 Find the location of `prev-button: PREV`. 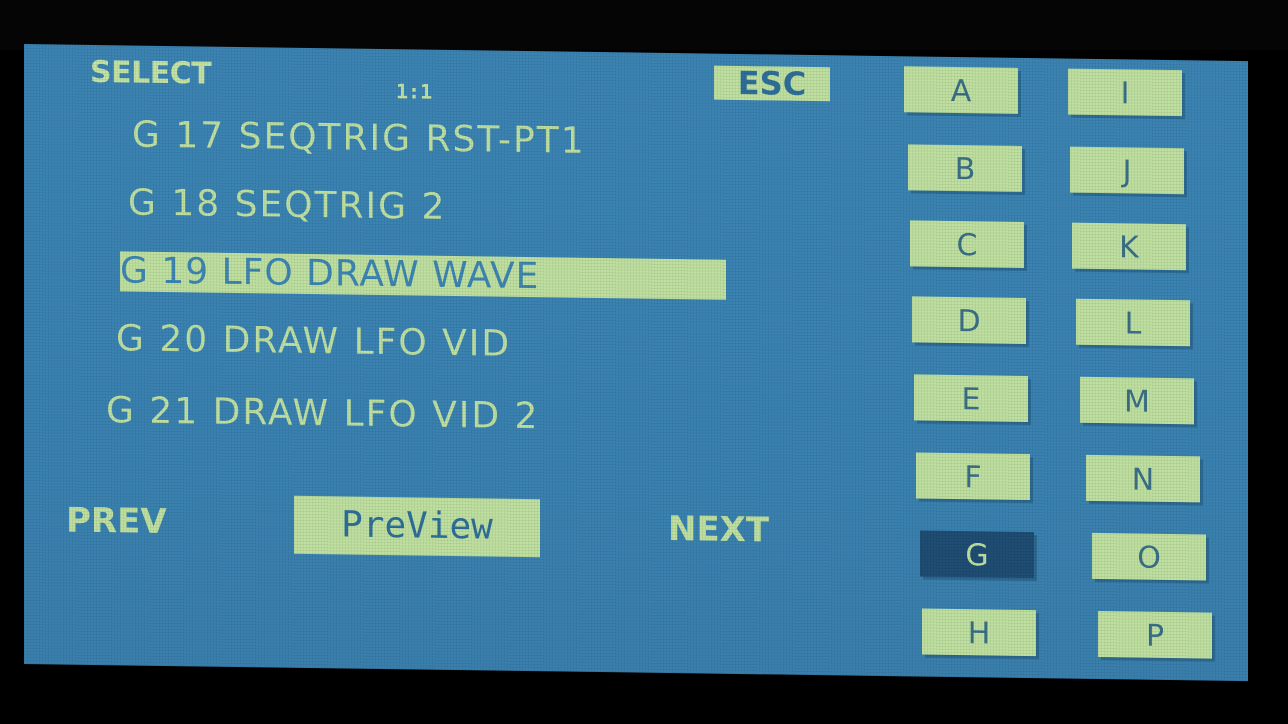

prev-button: PREV is located at coordinates (116, 521).